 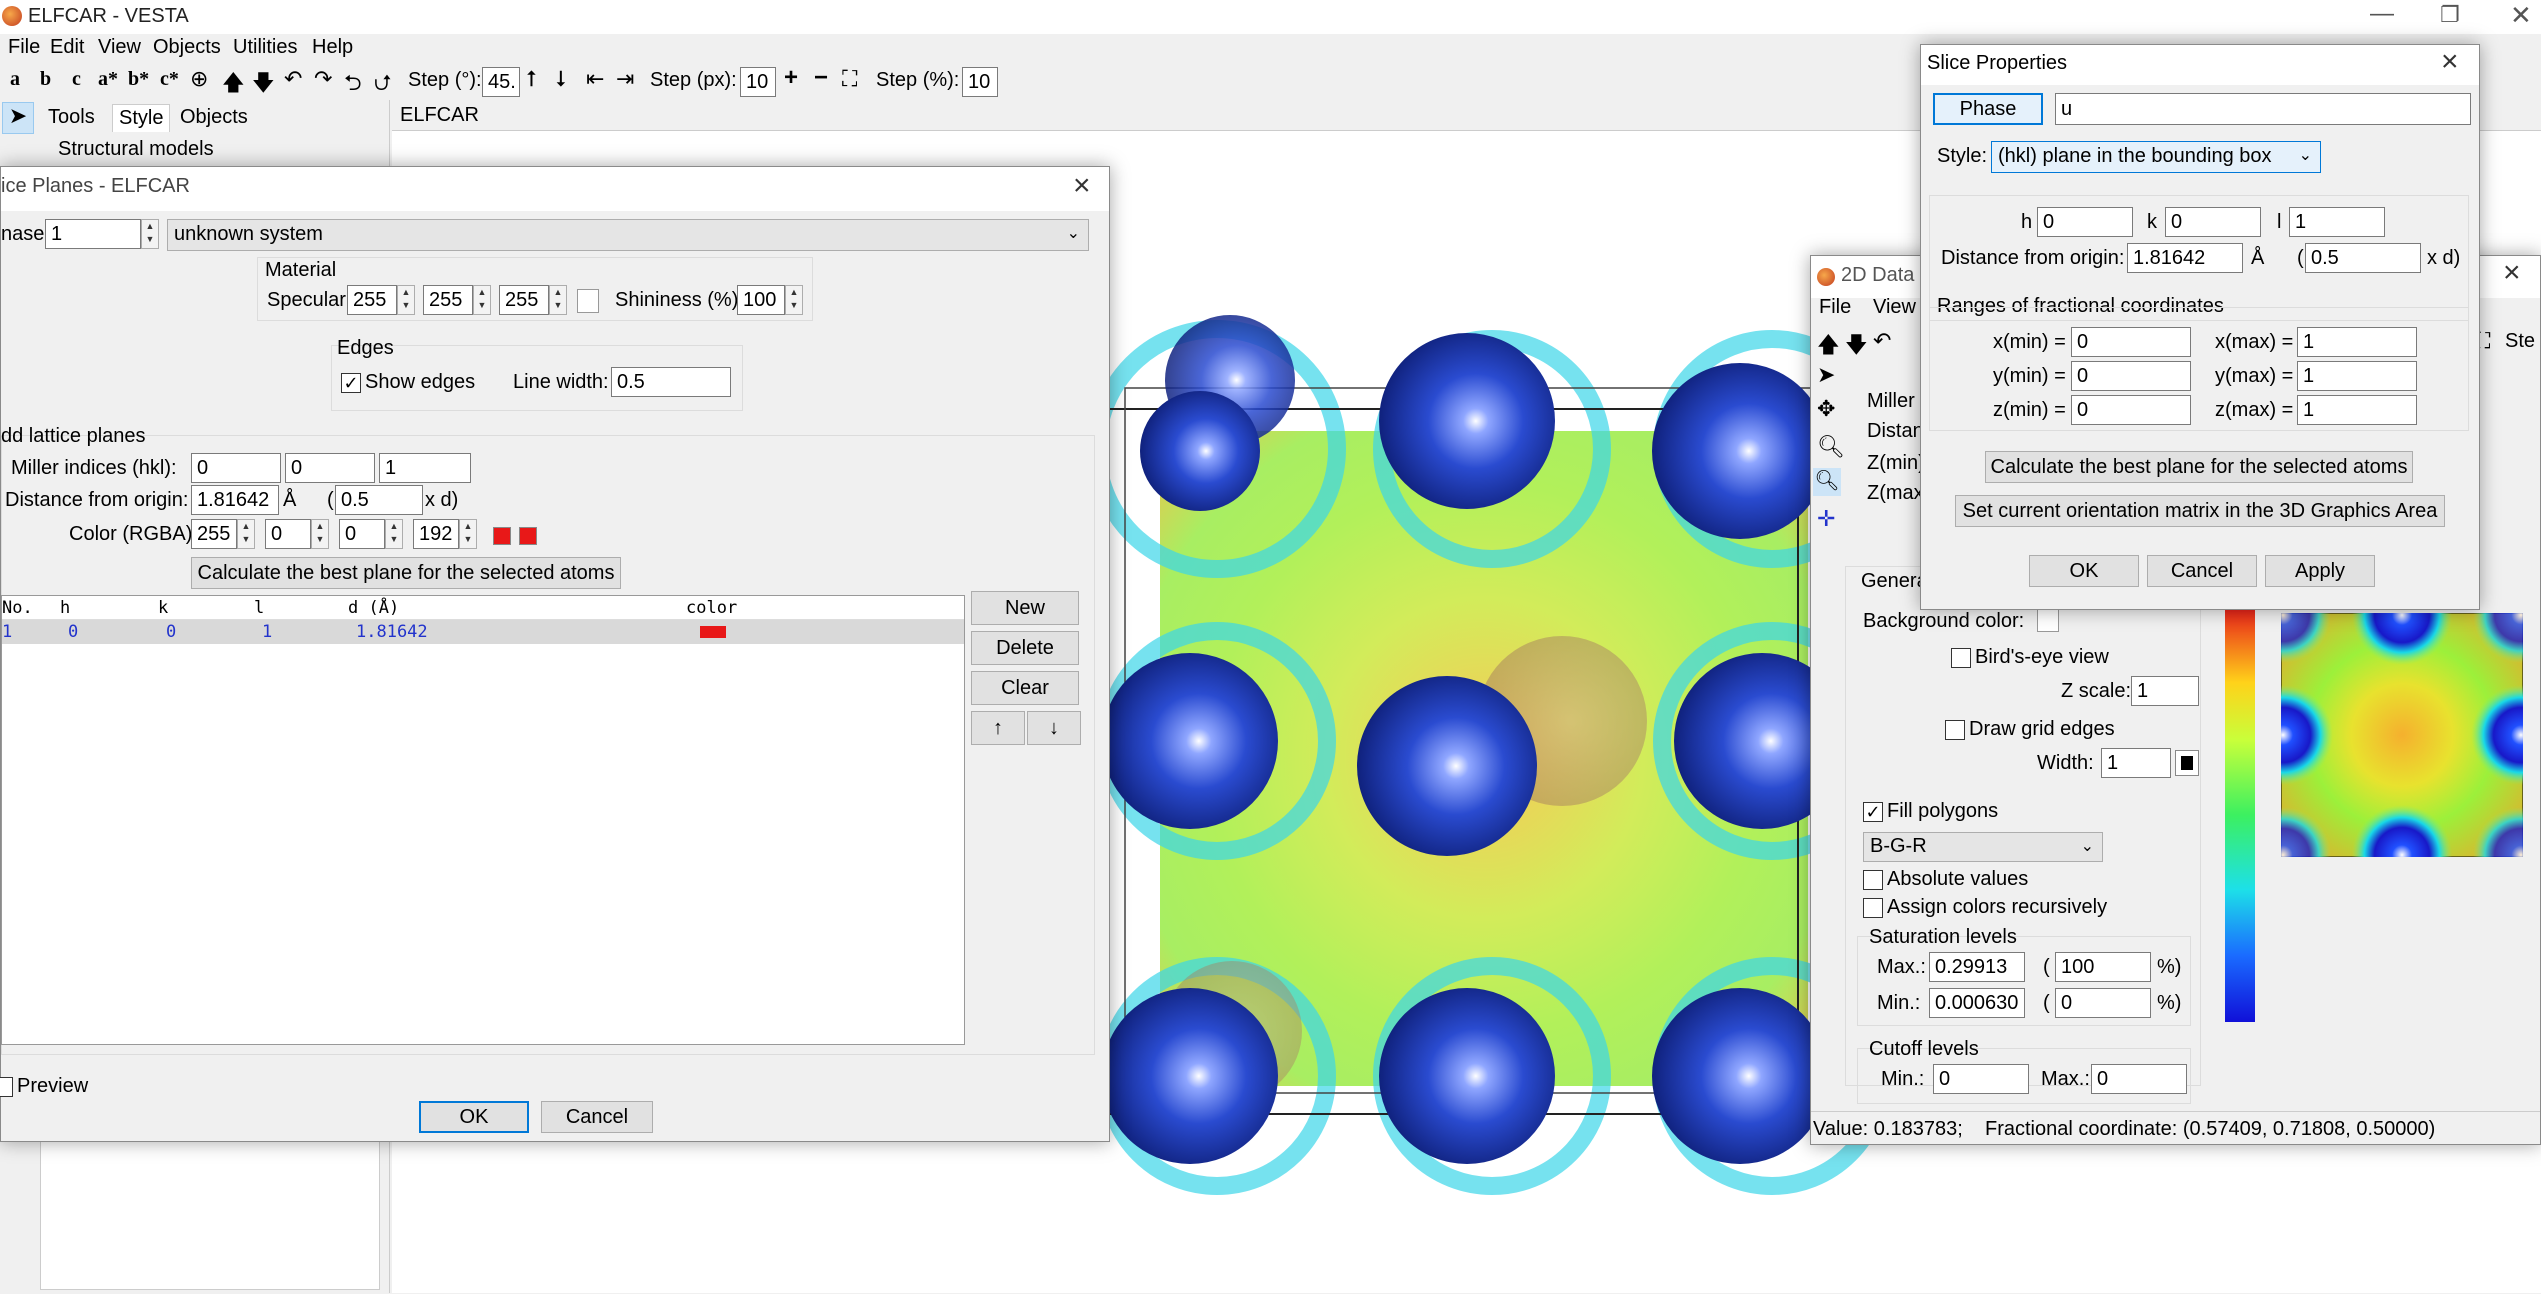 What do you see at coordinates (320, 534) in the screenshot?
I see `color-g-spinner: ▲ ▼` at bounding box center [320, 534].